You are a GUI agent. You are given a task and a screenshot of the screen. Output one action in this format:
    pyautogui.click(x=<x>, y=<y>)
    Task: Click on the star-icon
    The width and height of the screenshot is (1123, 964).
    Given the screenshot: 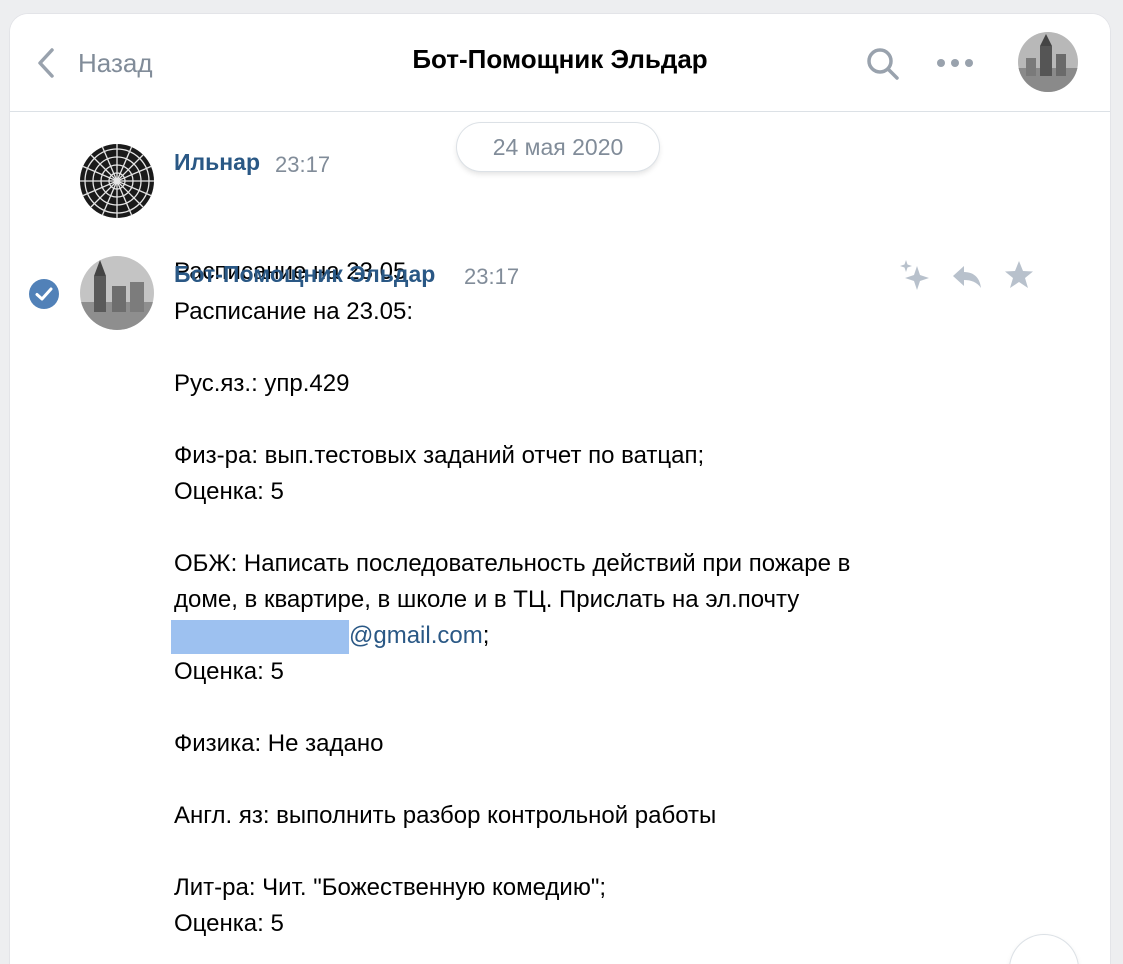 What is the action you would take?
    pyautogui.click(x=1019, y=274)
    